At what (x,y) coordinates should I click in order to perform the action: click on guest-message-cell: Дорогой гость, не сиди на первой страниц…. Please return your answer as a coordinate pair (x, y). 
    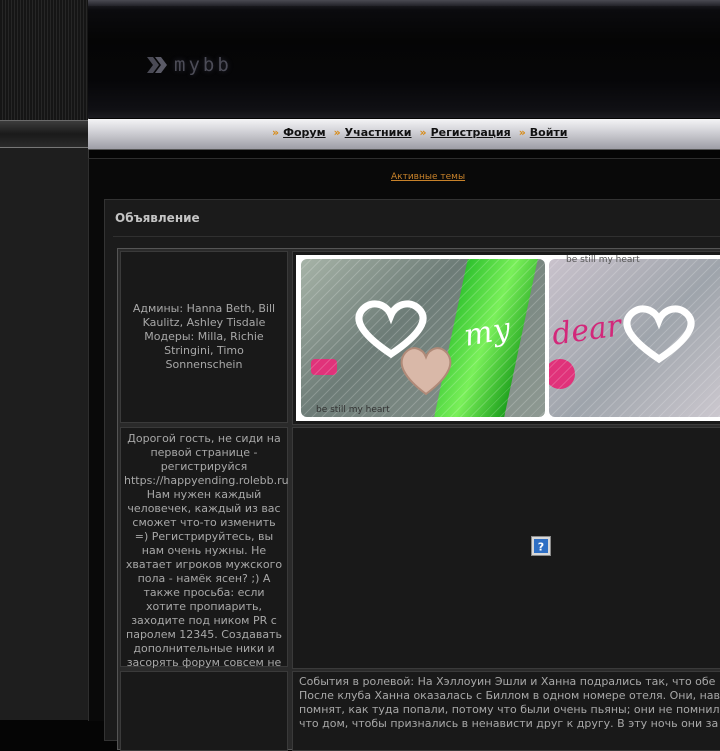
    Looking at the image, I should click on (204, 555).